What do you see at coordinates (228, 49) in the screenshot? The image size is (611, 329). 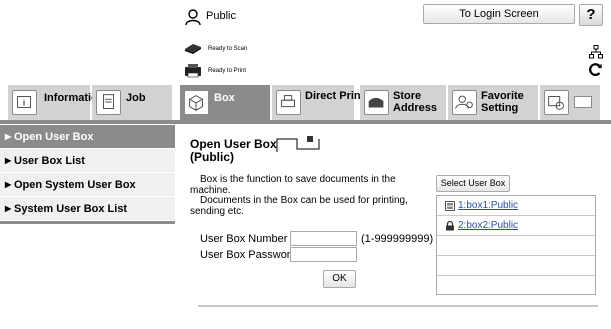 I see `scan-status: Ready to Scan` at bounding box center [228, 49].